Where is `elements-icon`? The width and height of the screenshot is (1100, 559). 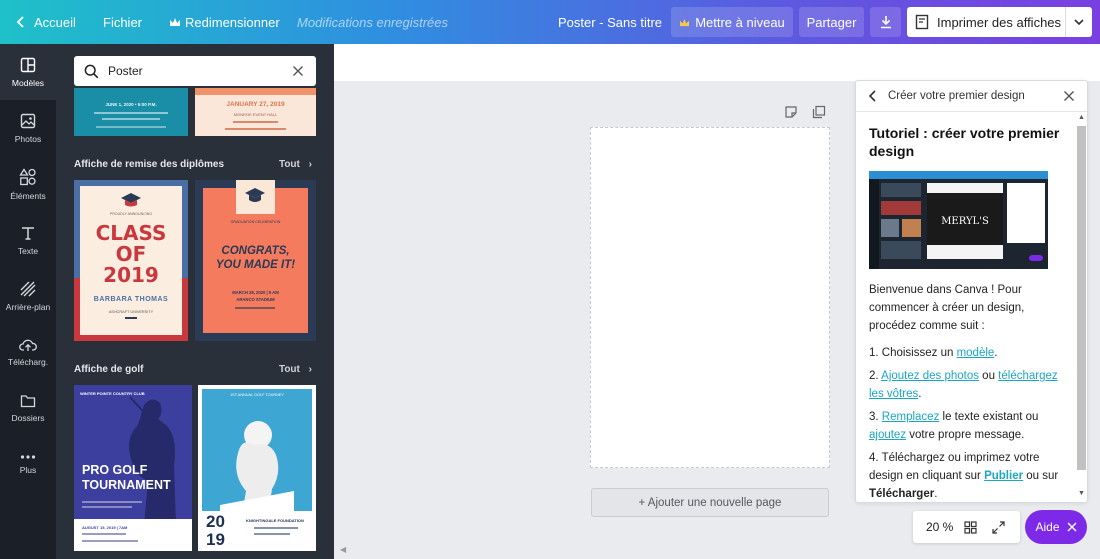 elements-icon is located at coordinates (27, 176).